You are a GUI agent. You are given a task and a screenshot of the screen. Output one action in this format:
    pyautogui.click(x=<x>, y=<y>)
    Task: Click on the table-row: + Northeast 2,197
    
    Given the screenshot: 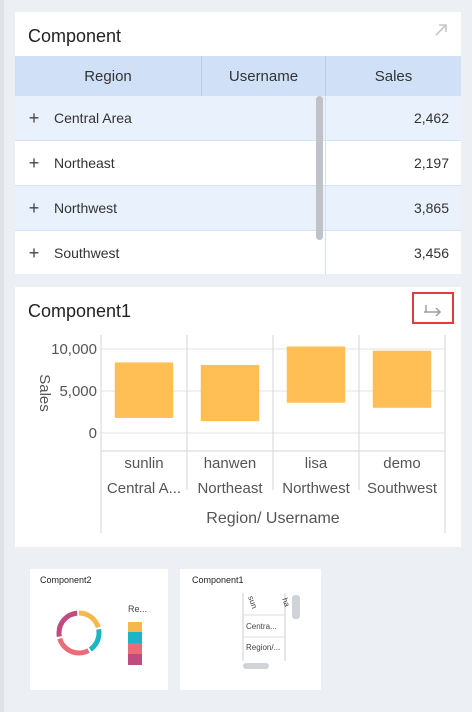 What is the action you would take?
    pyautogui.click(x=238, y=163)
    